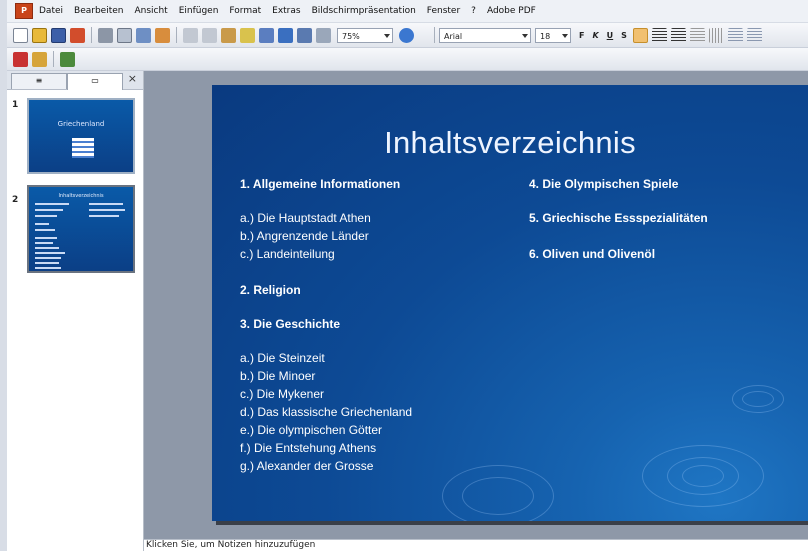  I want to click on close-icon: ×, so click(132, 78).